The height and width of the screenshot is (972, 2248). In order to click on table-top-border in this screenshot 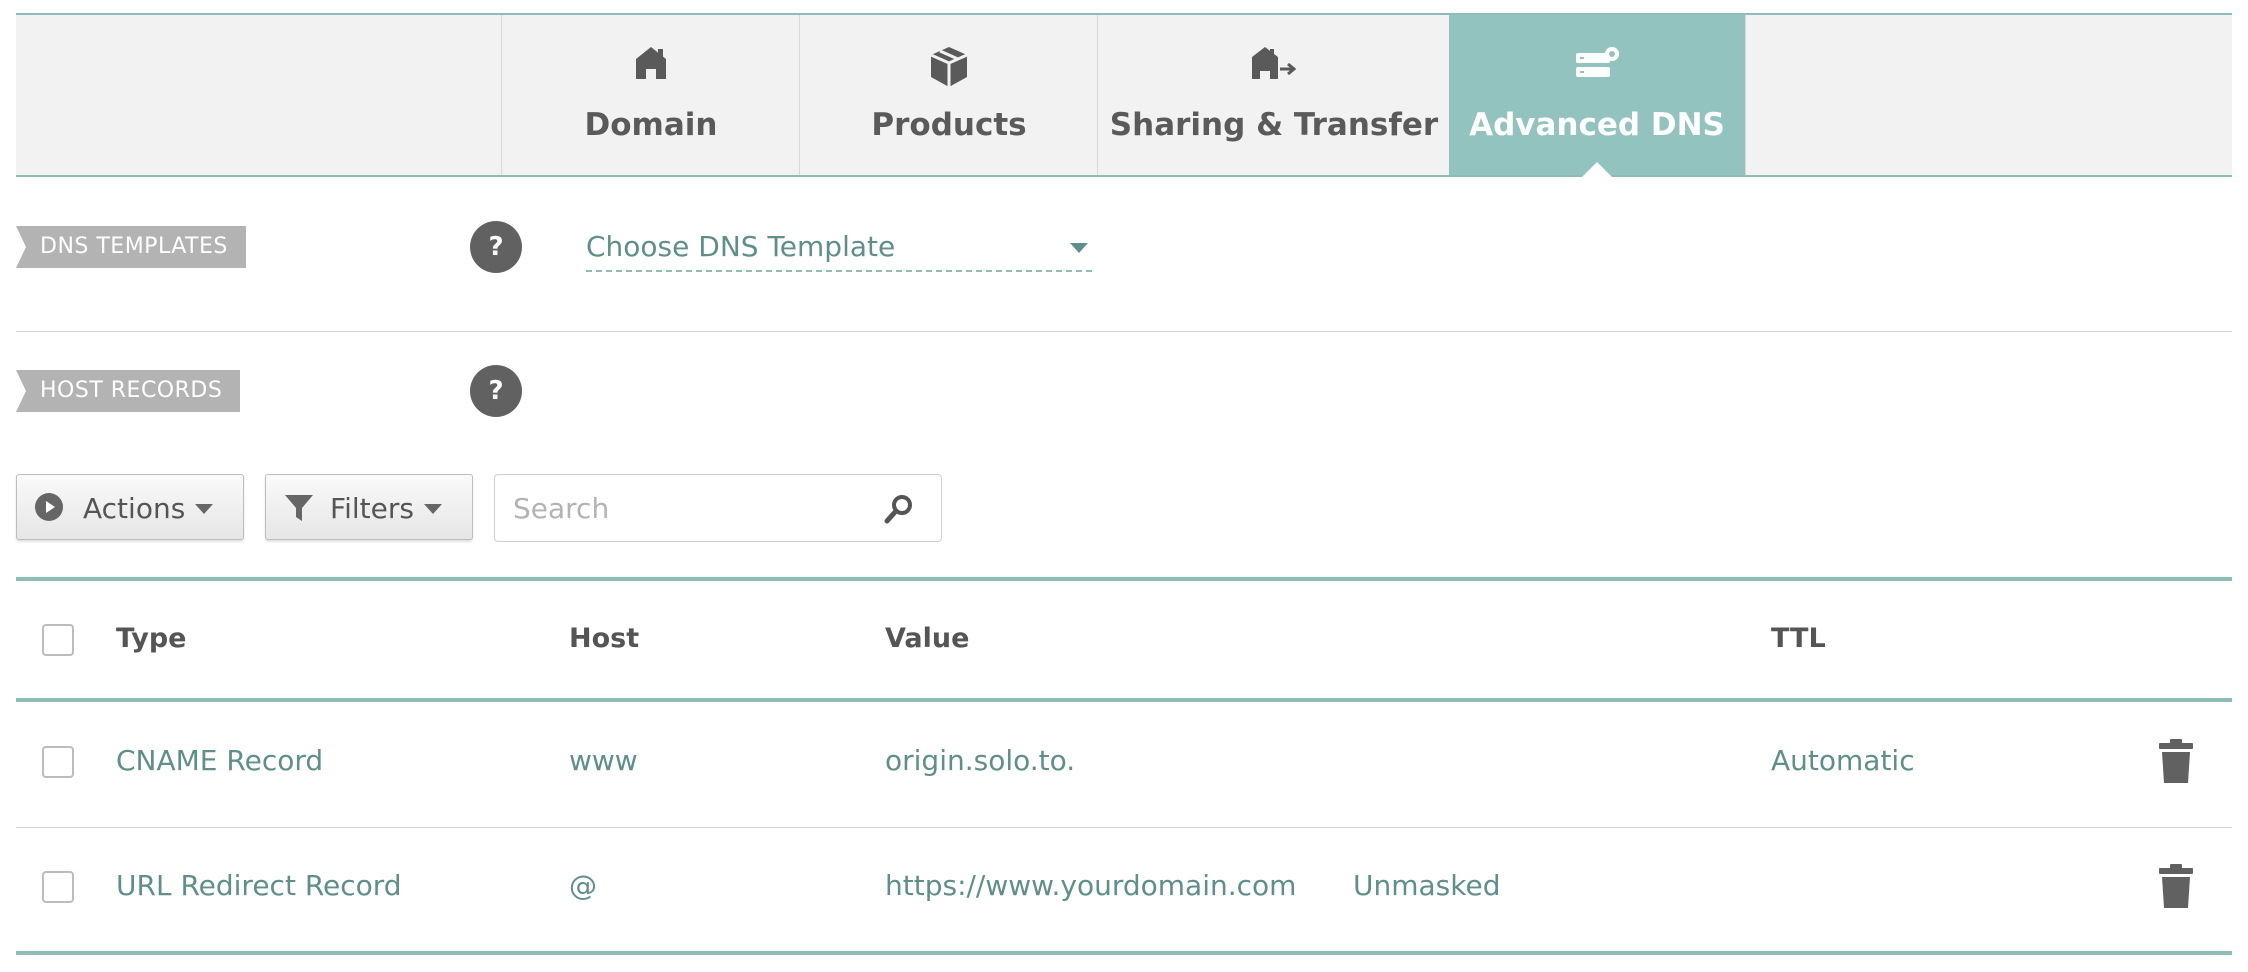, I will do `click(1124, 579)`.